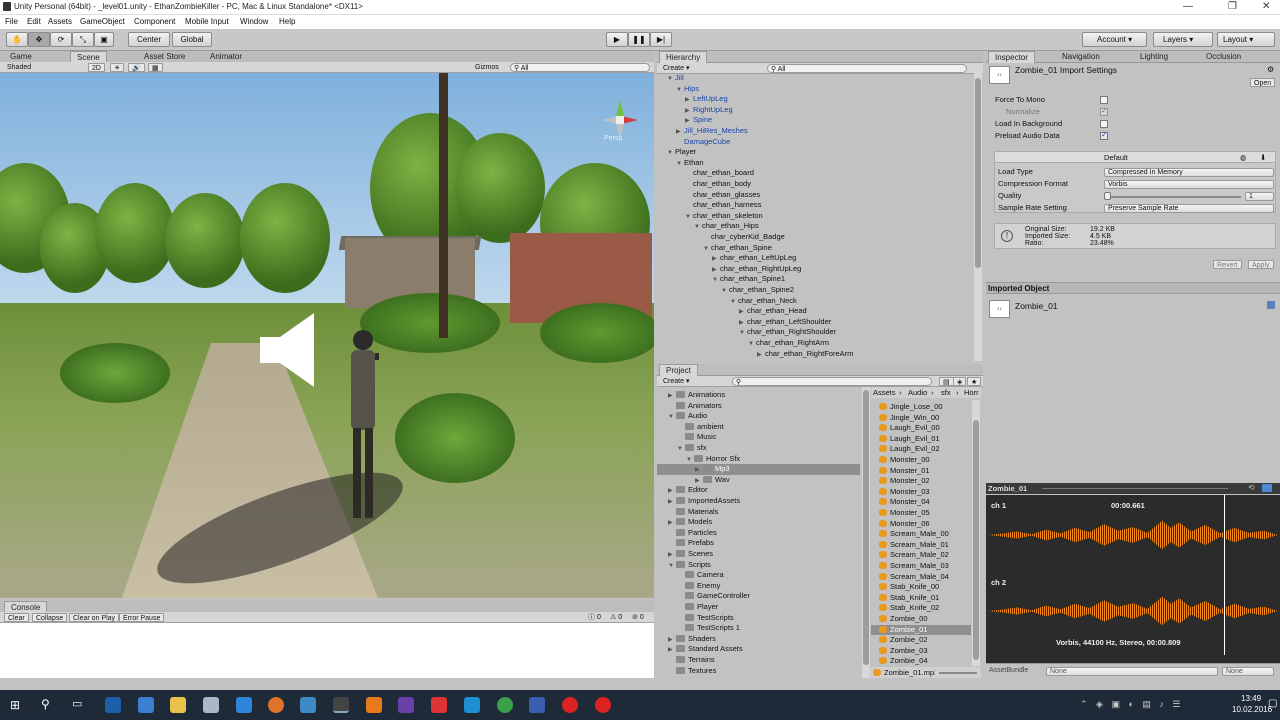 The width and height of the screenshot is (1280, 720). I want to click on hierarchy-item: char_cyberKid_Badge, so click(744, 237).